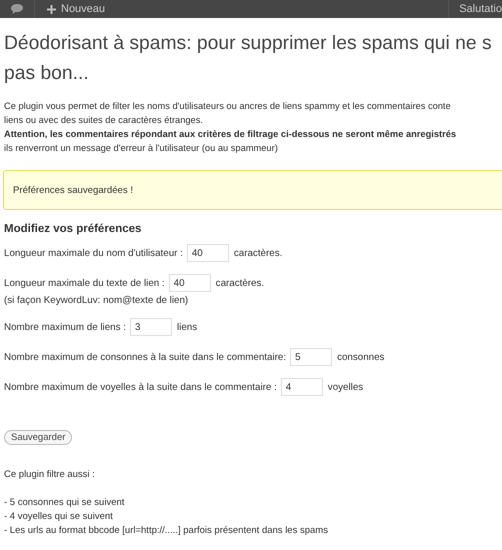 The width and height of the screenshot is (502, 550). I want to click on field-label: Nombre maximum de liens :, so click(65, 327).